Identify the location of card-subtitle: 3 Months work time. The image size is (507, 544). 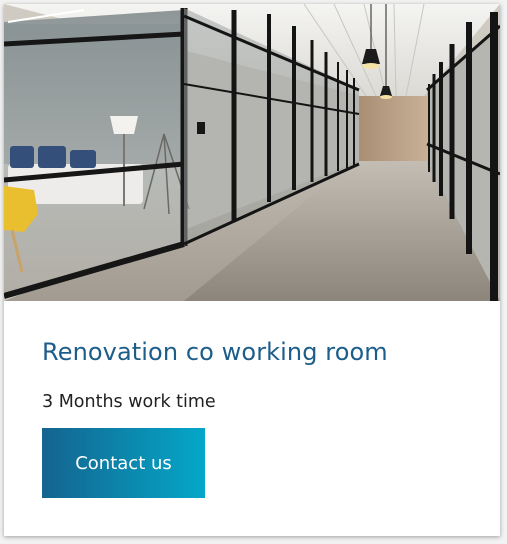
(129, 402).